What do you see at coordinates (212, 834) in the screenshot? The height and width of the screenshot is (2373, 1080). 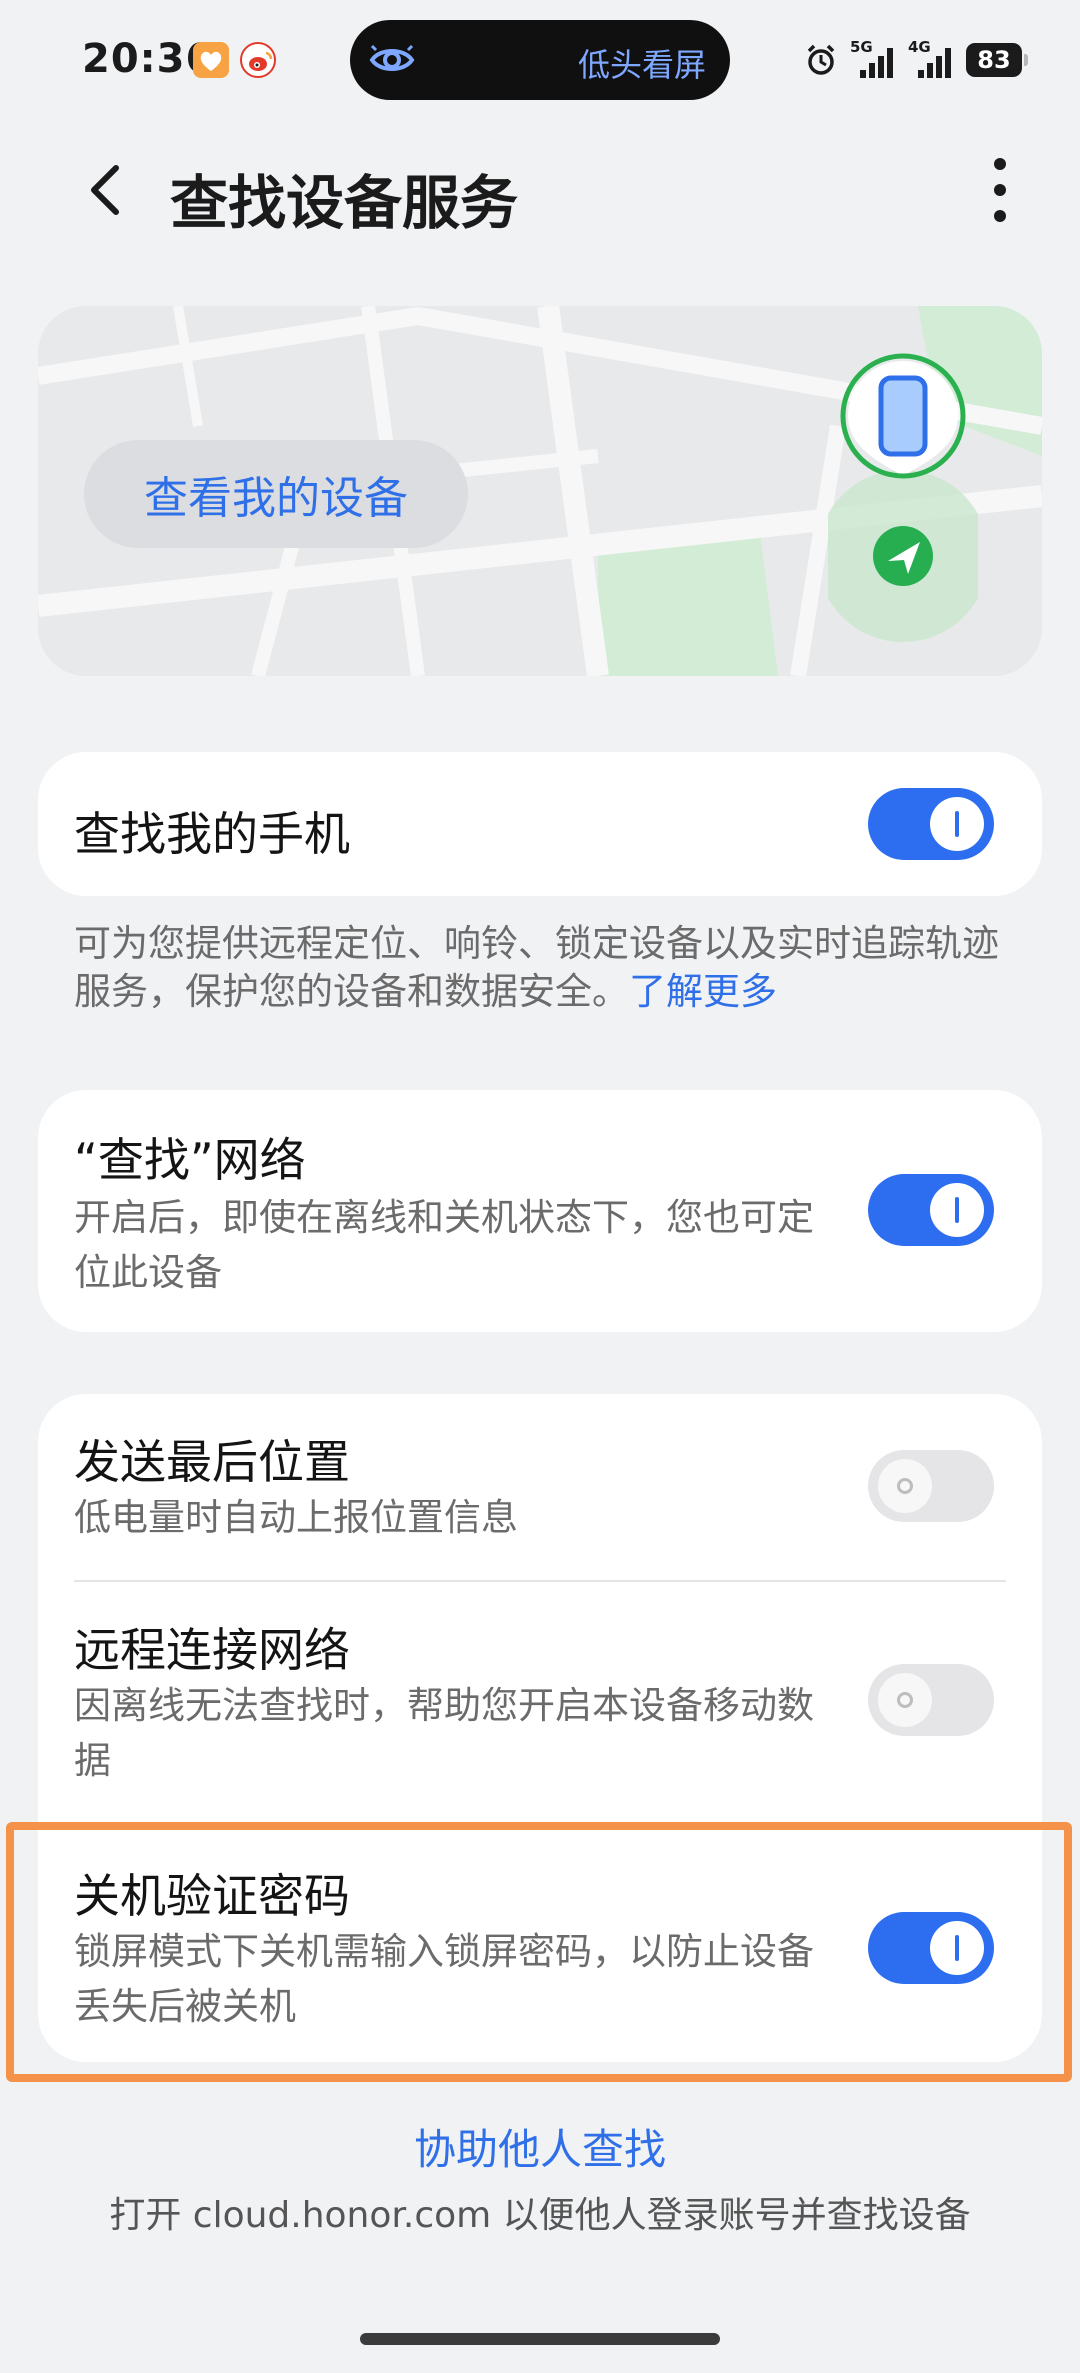 I see `find-my-phone-title: 查找我的手机` at bounding box center [212, 834].